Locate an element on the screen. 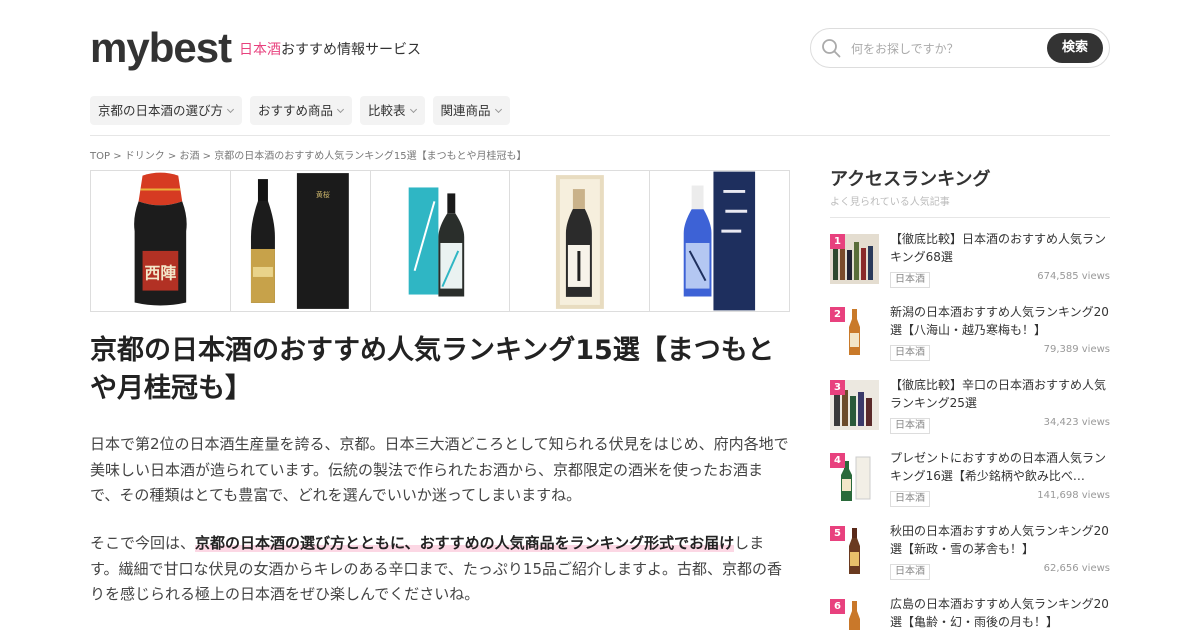  sidebar-subtitle: よく見られている人気記事 is located at coordinates (890, 202).